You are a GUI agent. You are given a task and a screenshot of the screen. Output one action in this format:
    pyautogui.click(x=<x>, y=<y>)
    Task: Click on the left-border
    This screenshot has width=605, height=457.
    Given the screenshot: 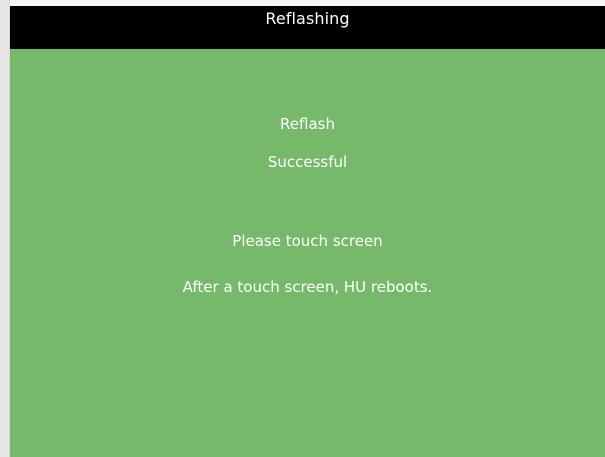 What is the action you would take?
    pyautogui.click(x=5, y=228)
    